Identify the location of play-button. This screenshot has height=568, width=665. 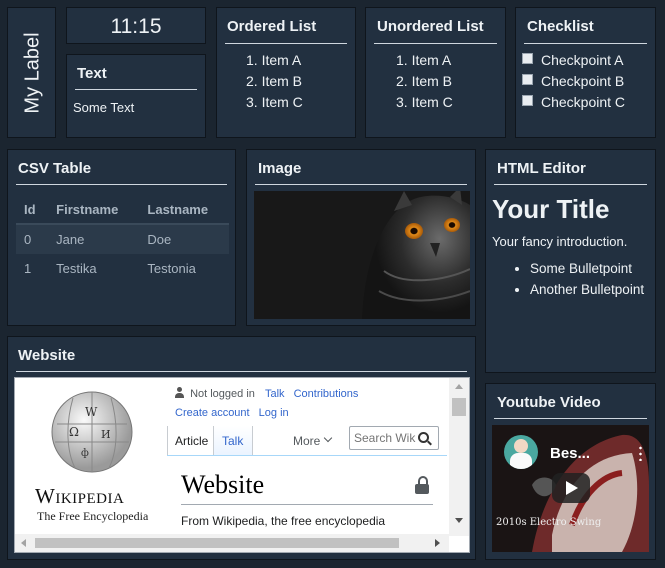
(571, 488).